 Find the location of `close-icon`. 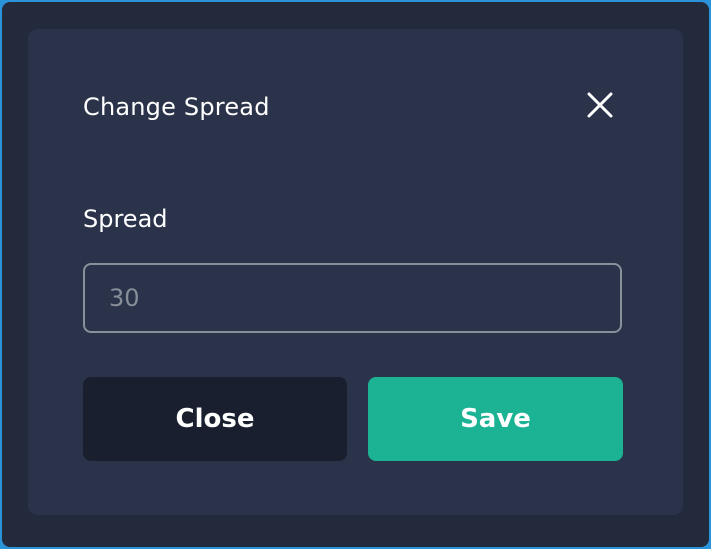

close-icon is located at coordinates (600, 105).